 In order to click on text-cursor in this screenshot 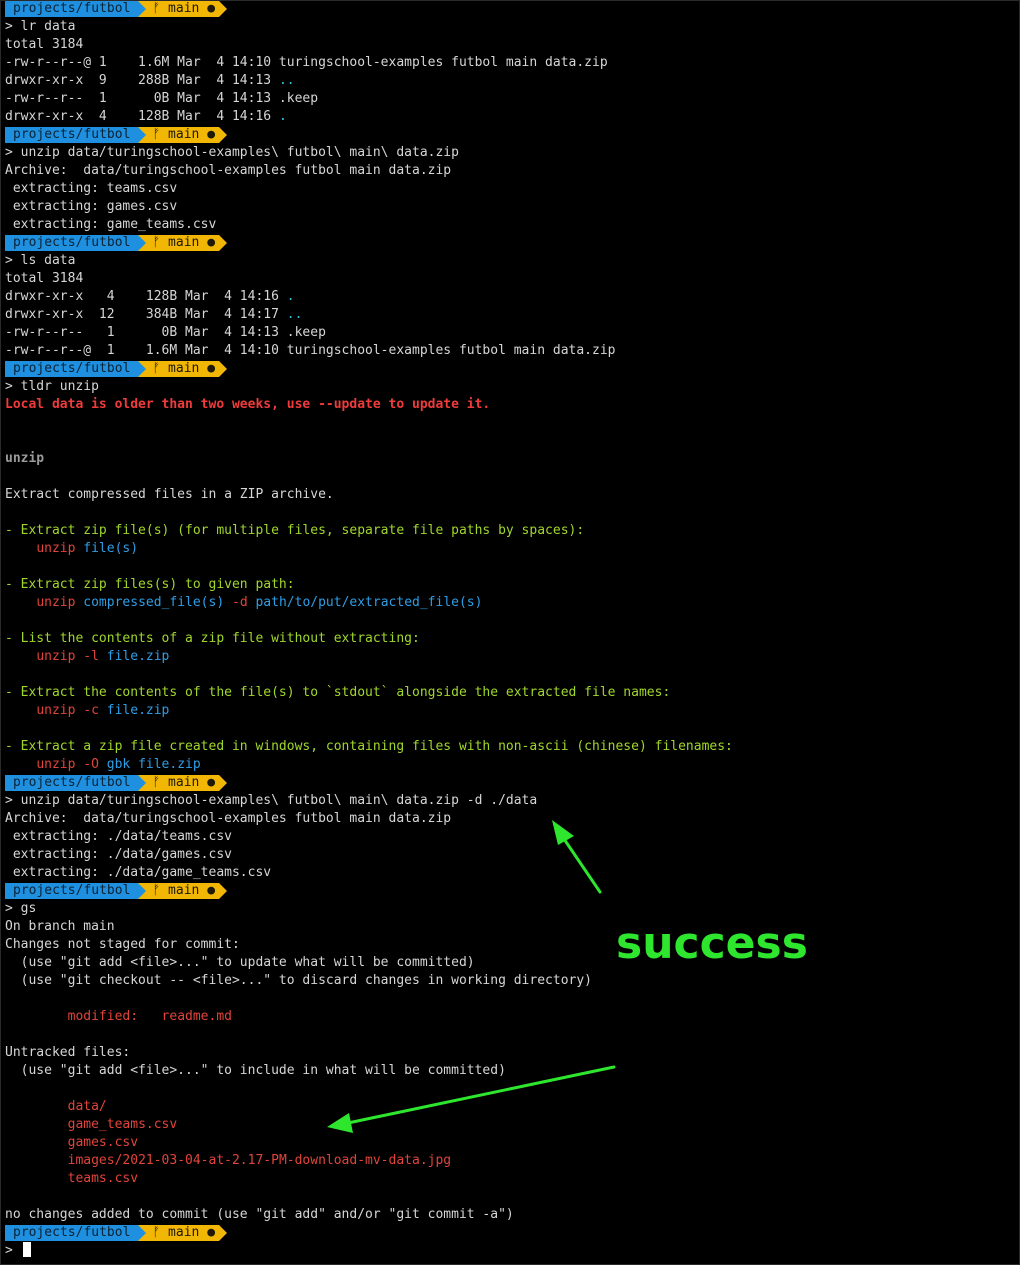, I will do `click(26, 1249)`.